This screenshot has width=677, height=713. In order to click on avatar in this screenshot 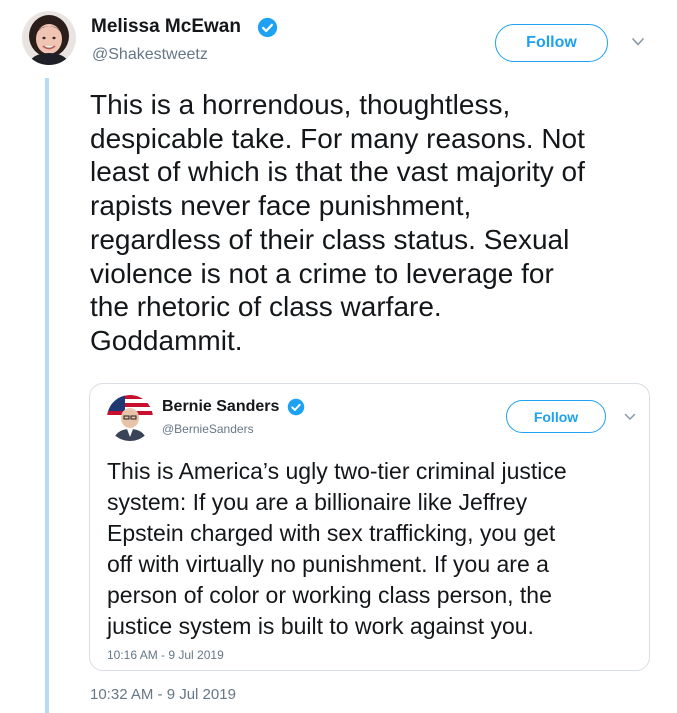, I will do `click(49, 38)`.